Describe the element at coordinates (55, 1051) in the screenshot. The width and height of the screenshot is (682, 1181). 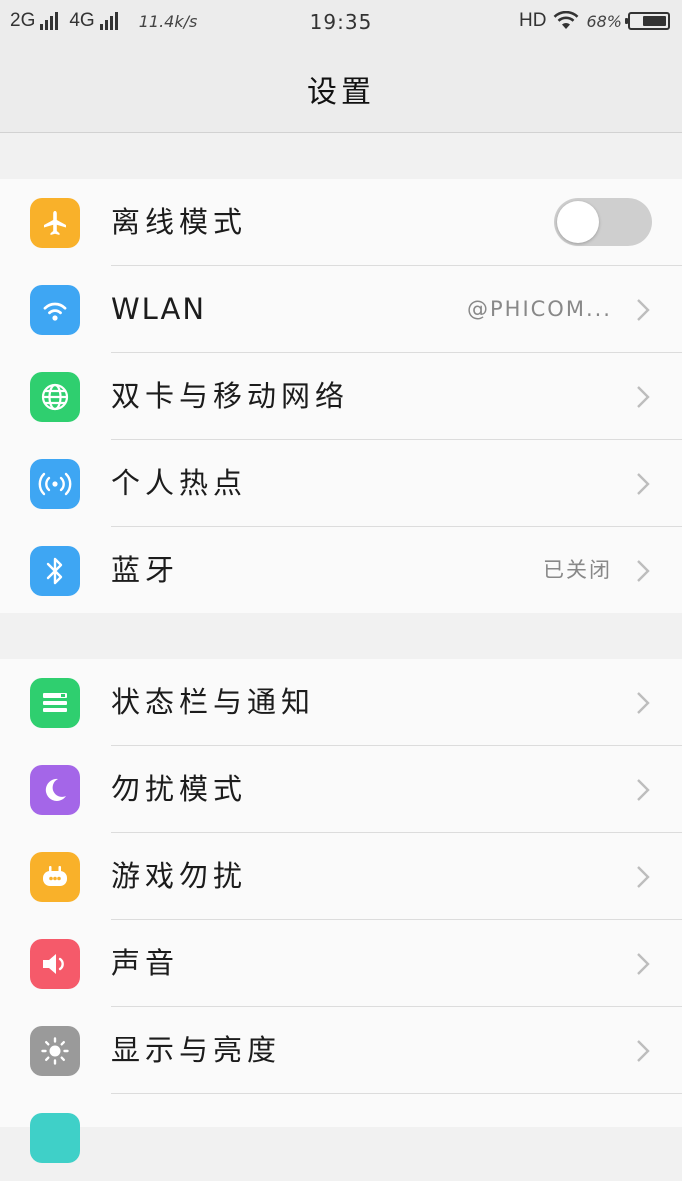
I see `brightness-icon` at that location.